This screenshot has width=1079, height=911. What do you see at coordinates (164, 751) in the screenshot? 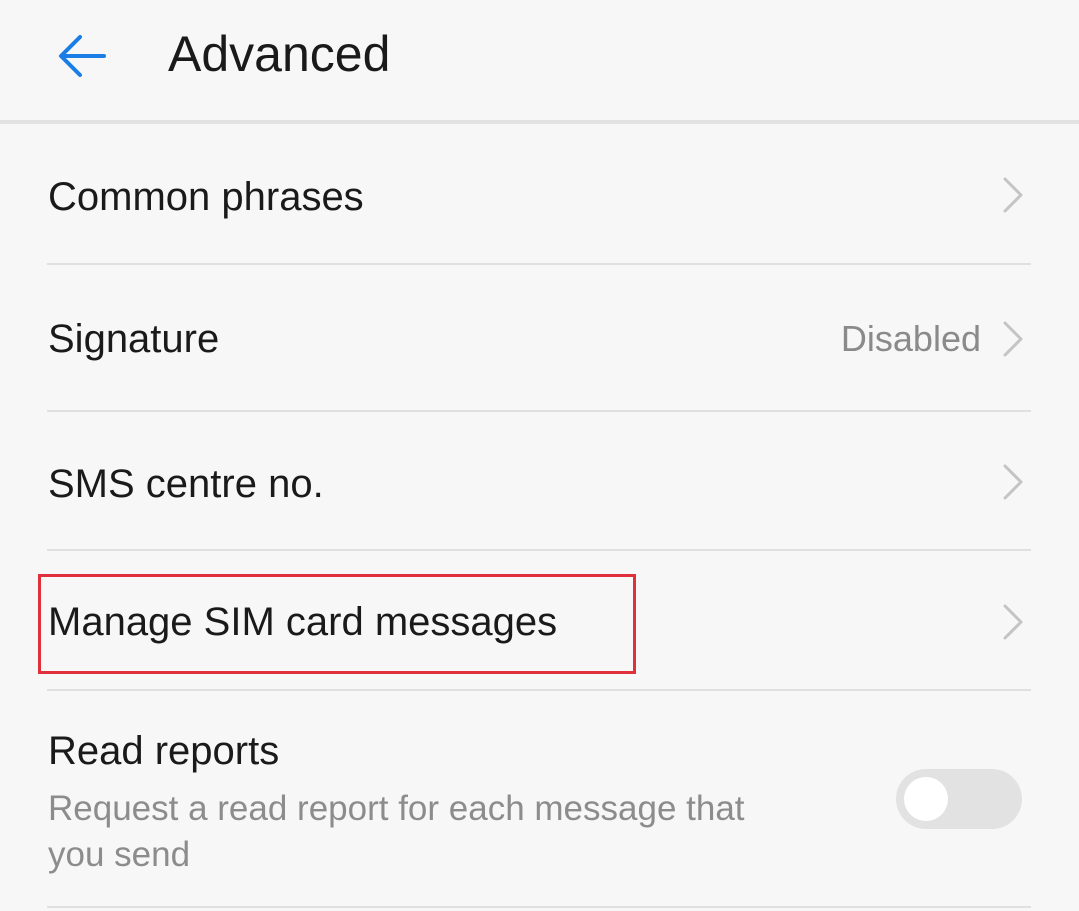
I see `read-reports-label: Read reports` at bounding box center [164, 751].